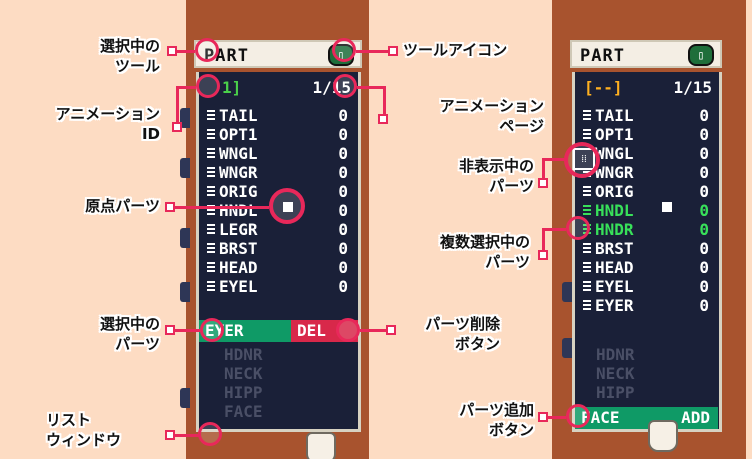  What do you see at coordinates (243, 411) in the screenshot?
I see `list-item-name: FACE` at bounding box center [243, 411].